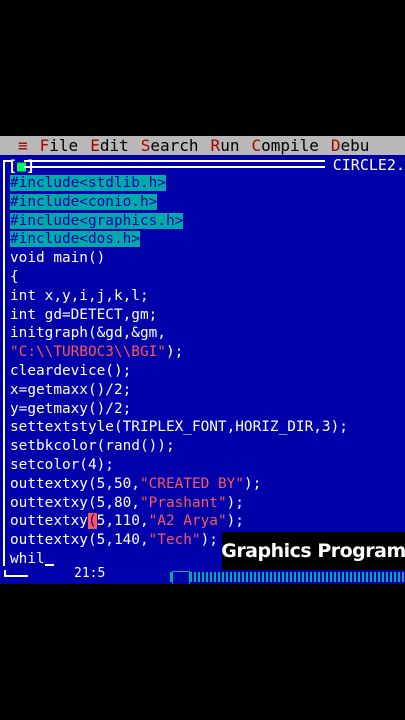 The height and width of the screenshot is (720, 405). I want to click on menu-compile: Compile, so click(284, 145).